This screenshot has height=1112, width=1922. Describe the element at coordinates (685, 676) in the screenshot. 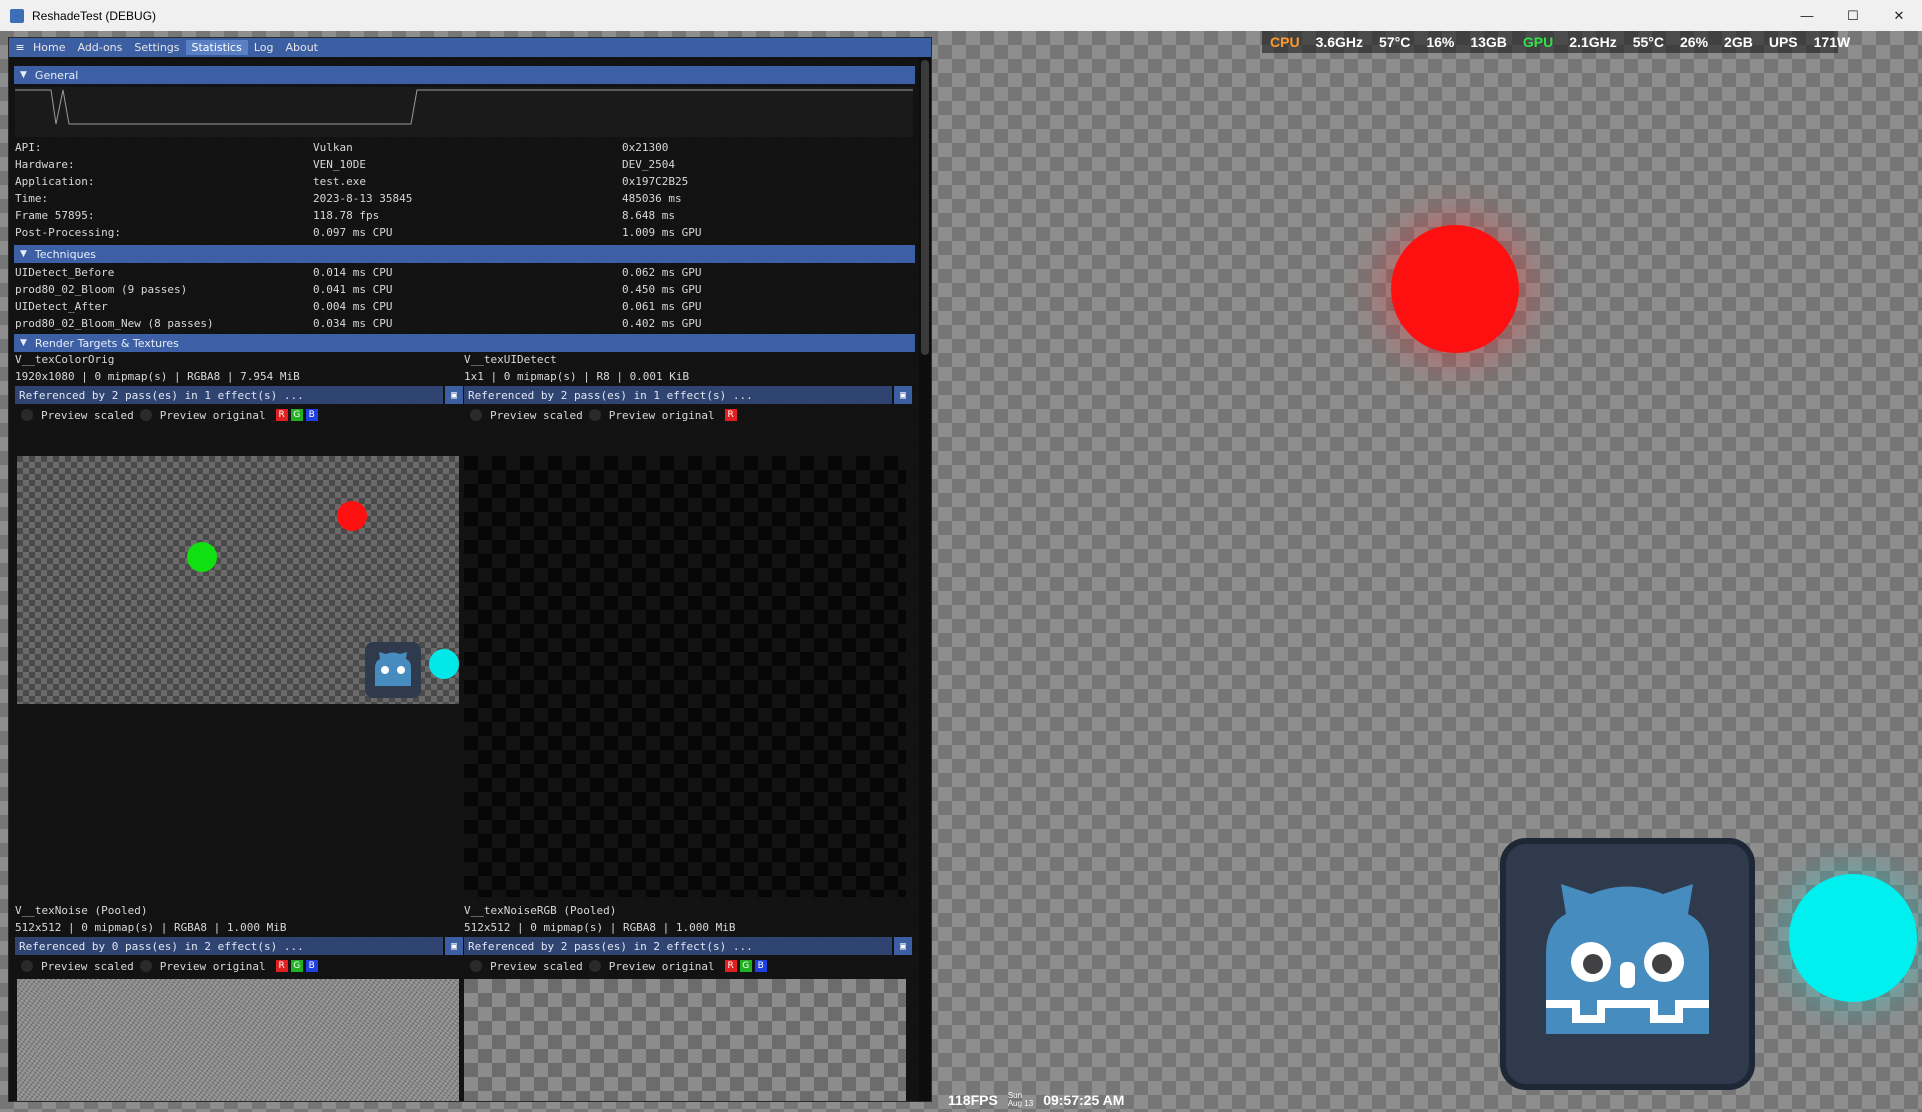

I see `texture-preview-uidetect` at that location.